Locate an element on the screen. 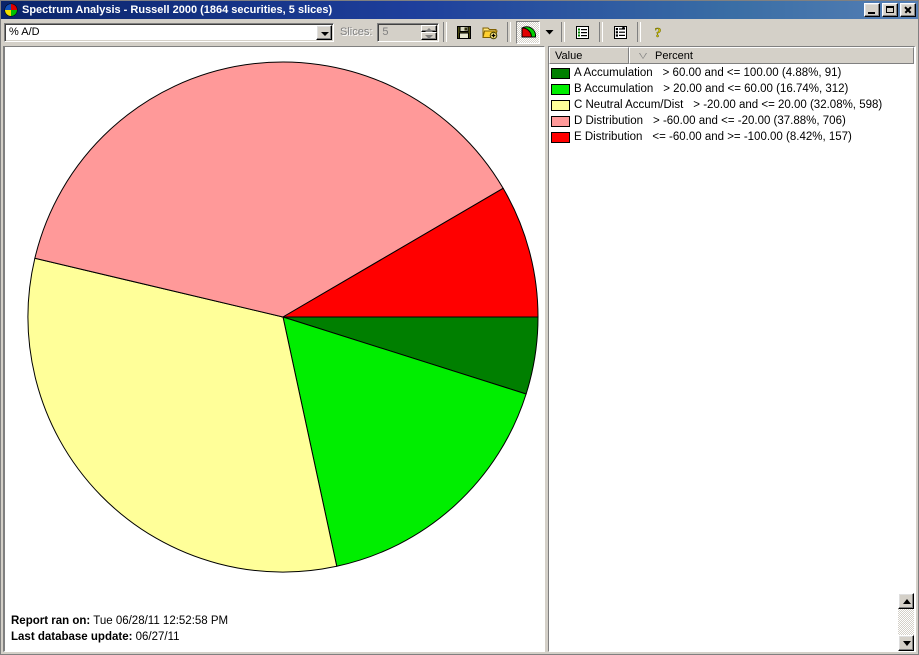 Image resolution: width=919 pixels, height=655 pixels. question-mark-icon: ? is located at coordinates (658, 32).